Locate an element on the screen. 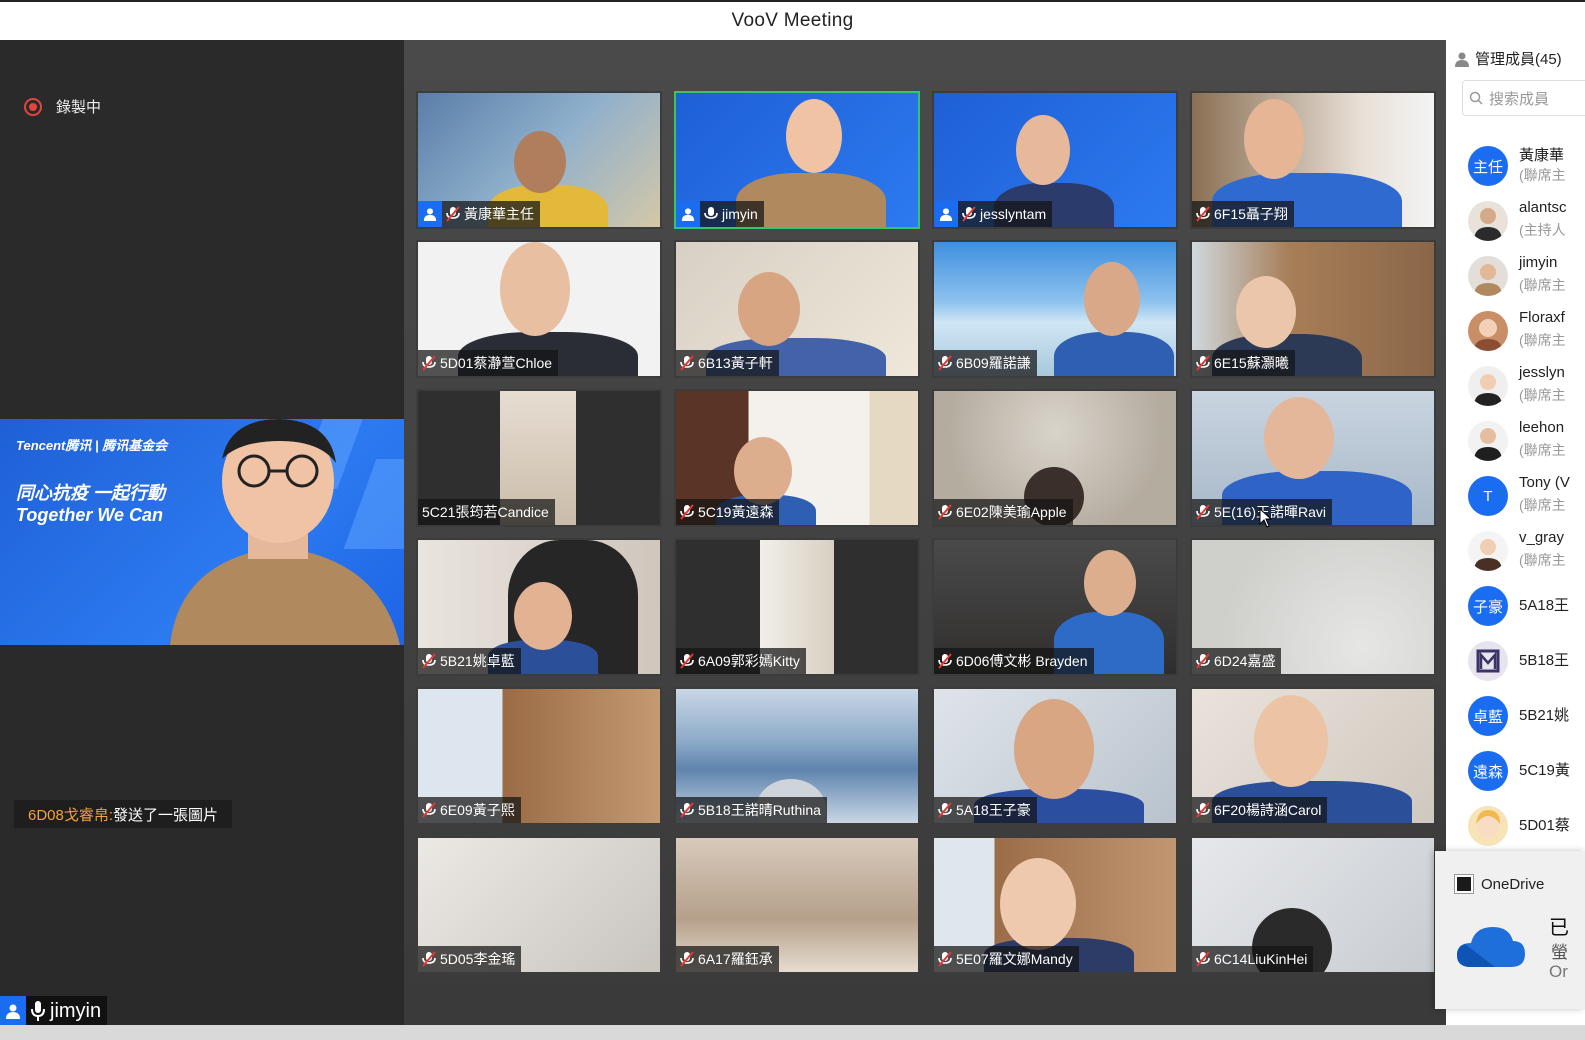  video-tile: 5C19黃遠森 is located at coordinates (797, 458).